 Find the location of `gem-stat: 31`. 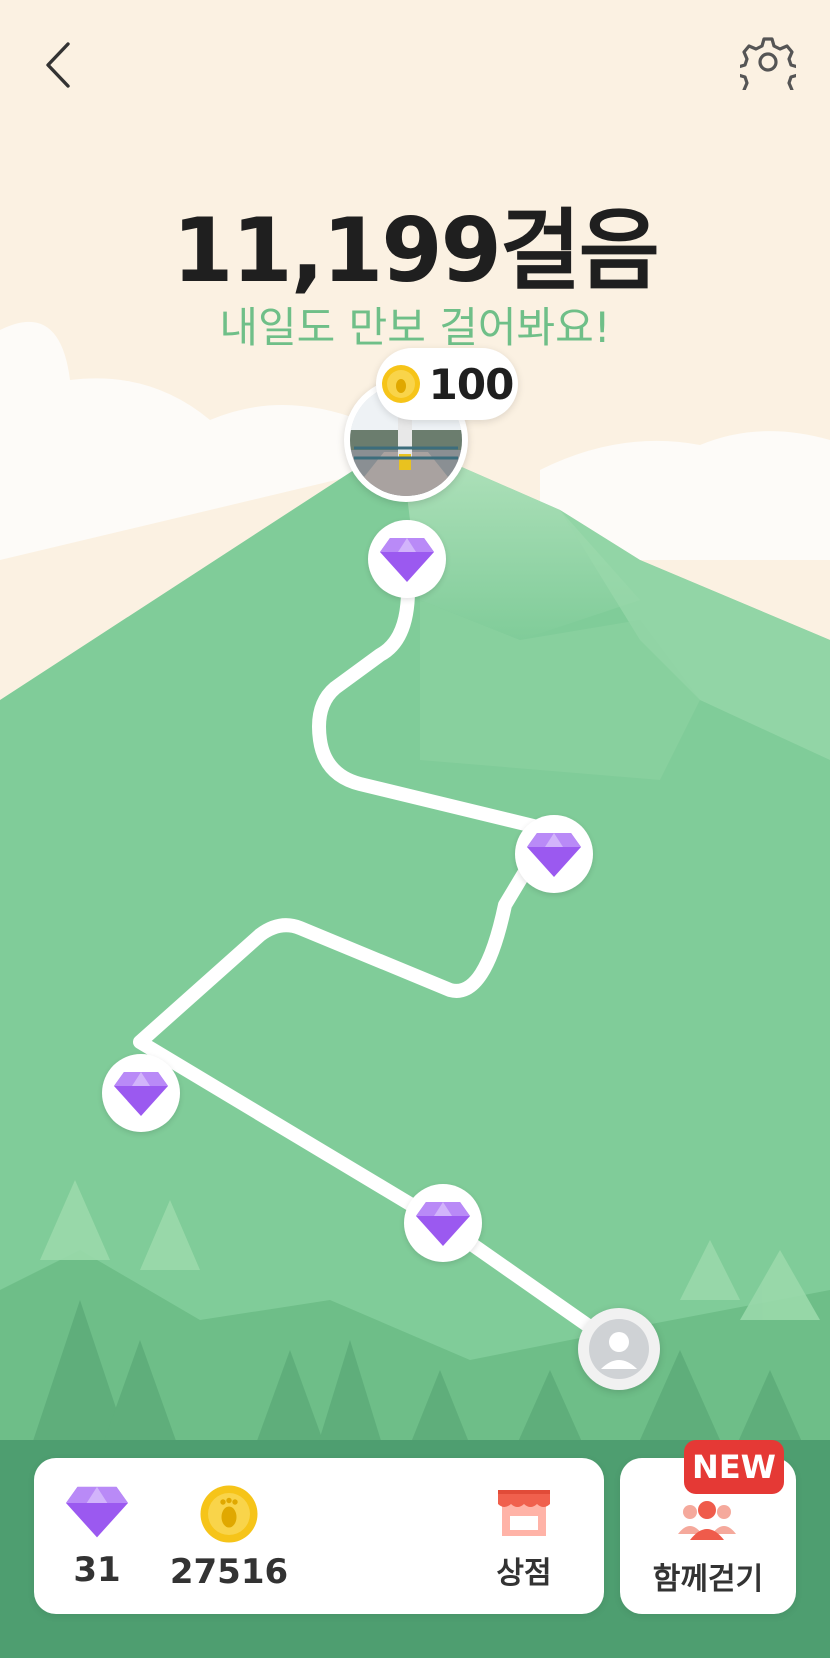

gem-stat: 31 is located at coordinates (97, 1537).